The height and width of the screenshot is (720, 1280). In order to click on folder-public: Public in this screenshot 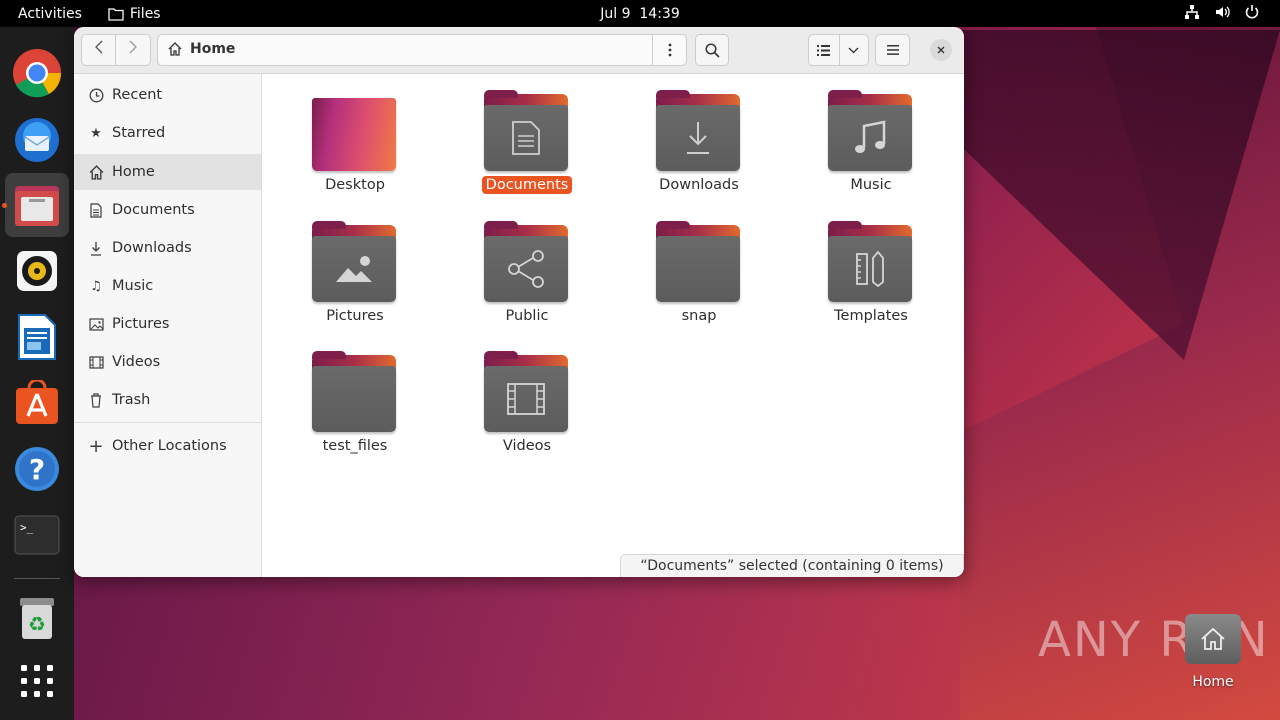, I will do `click(527, 265)`.